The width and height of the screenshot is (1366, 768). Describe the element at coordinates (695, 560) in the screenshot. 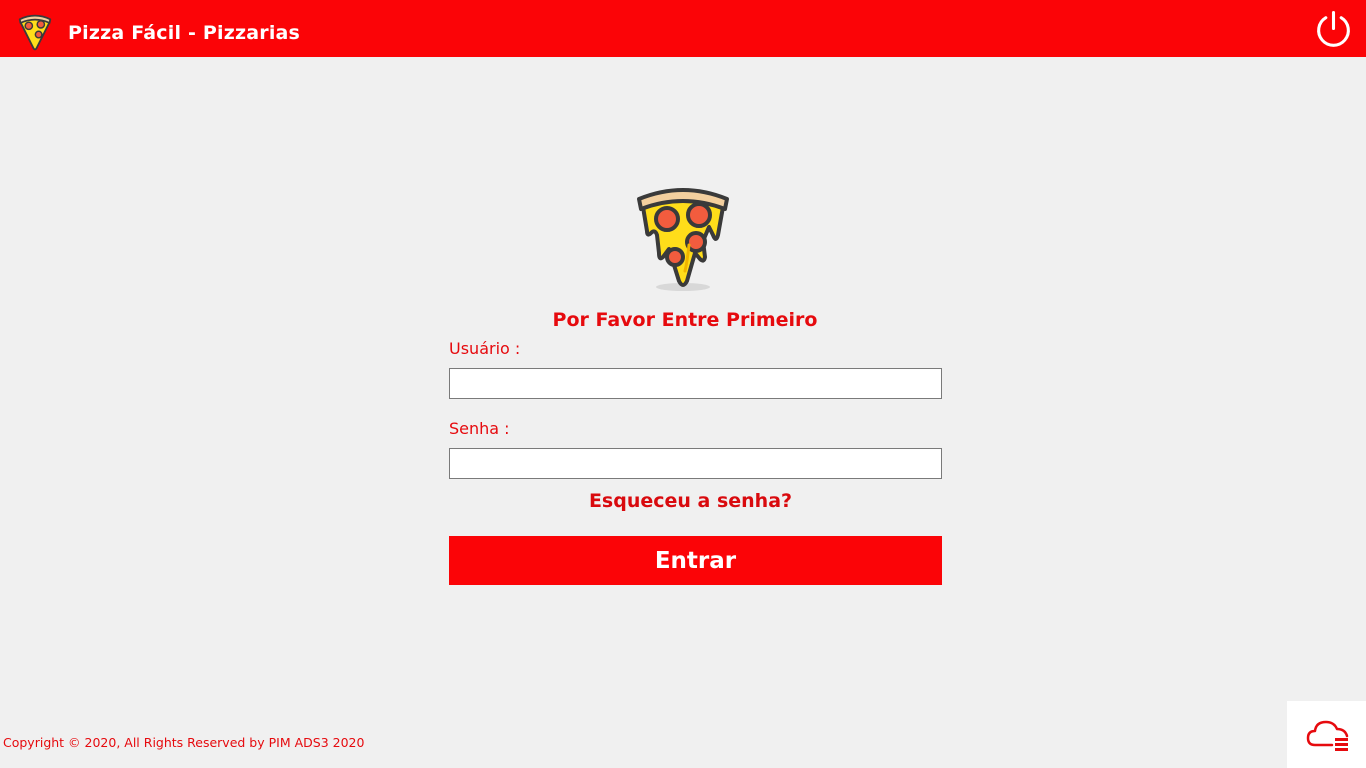

I see `login-button: Entrar` at that location.